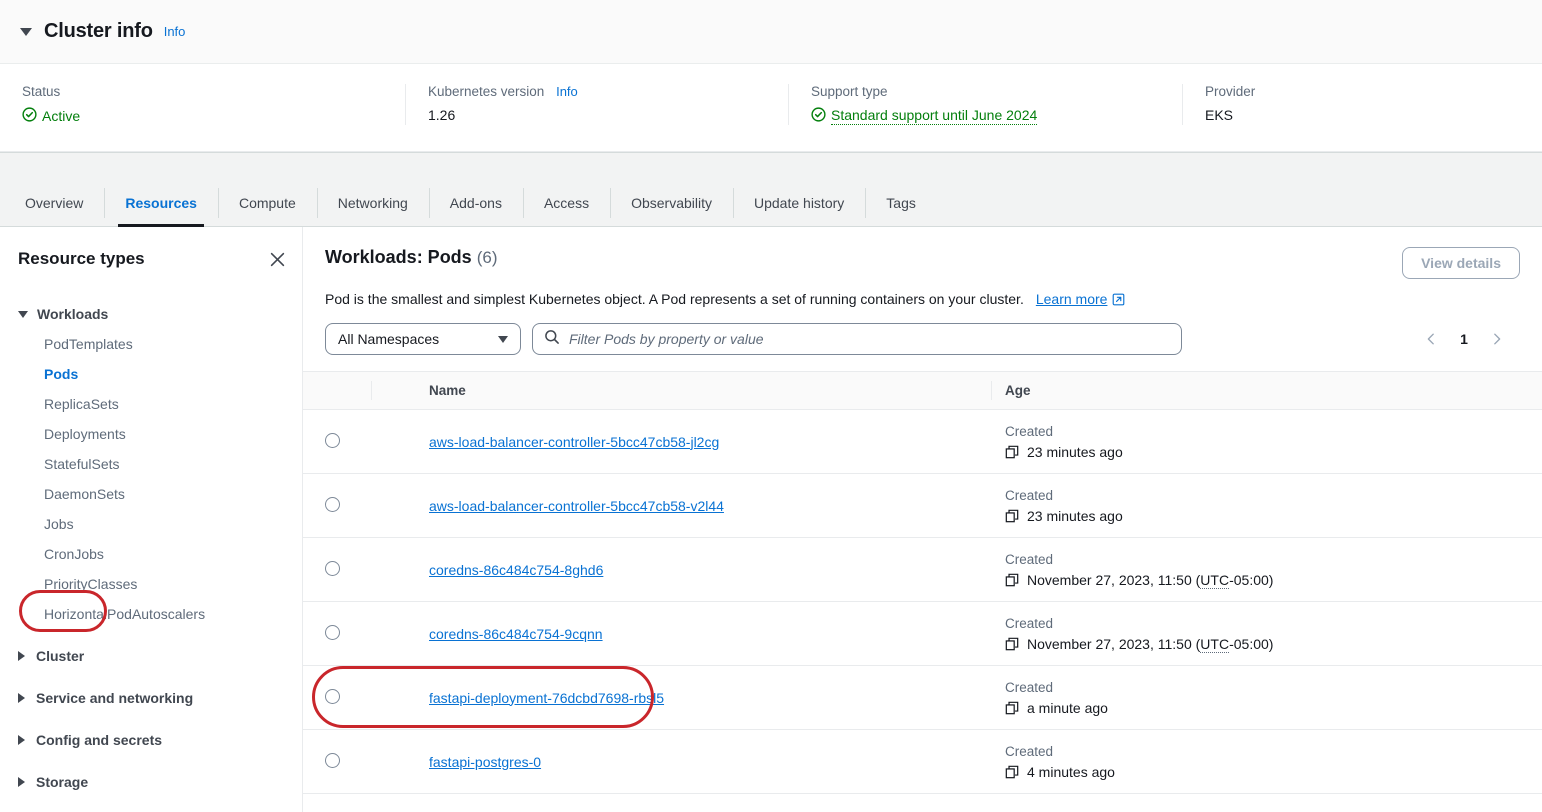 The width and height of the screenshot is (1542, 812). I want to click on sidebar-title: Resource types, so click(81, 258).